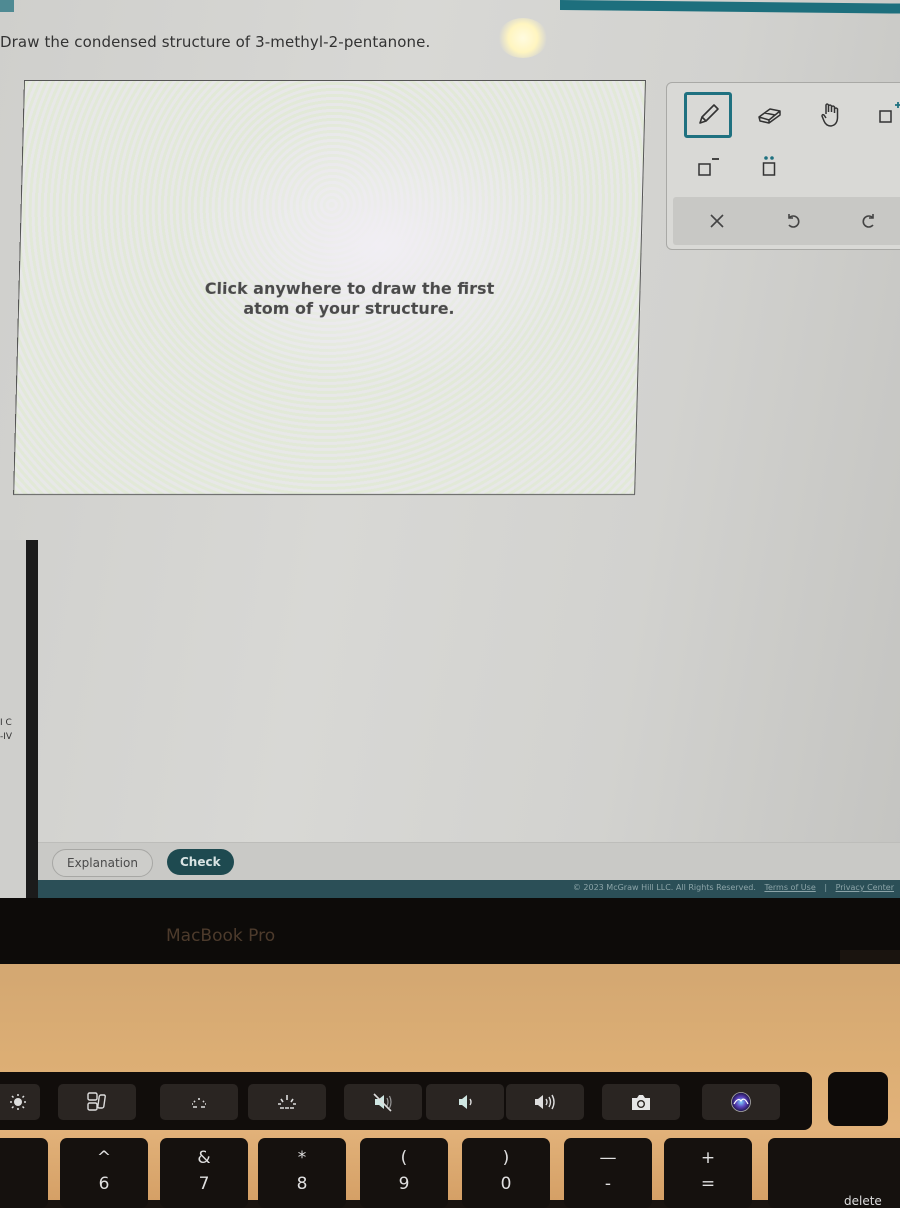  I want to click on negative-charge-tool, so click(708, 167).